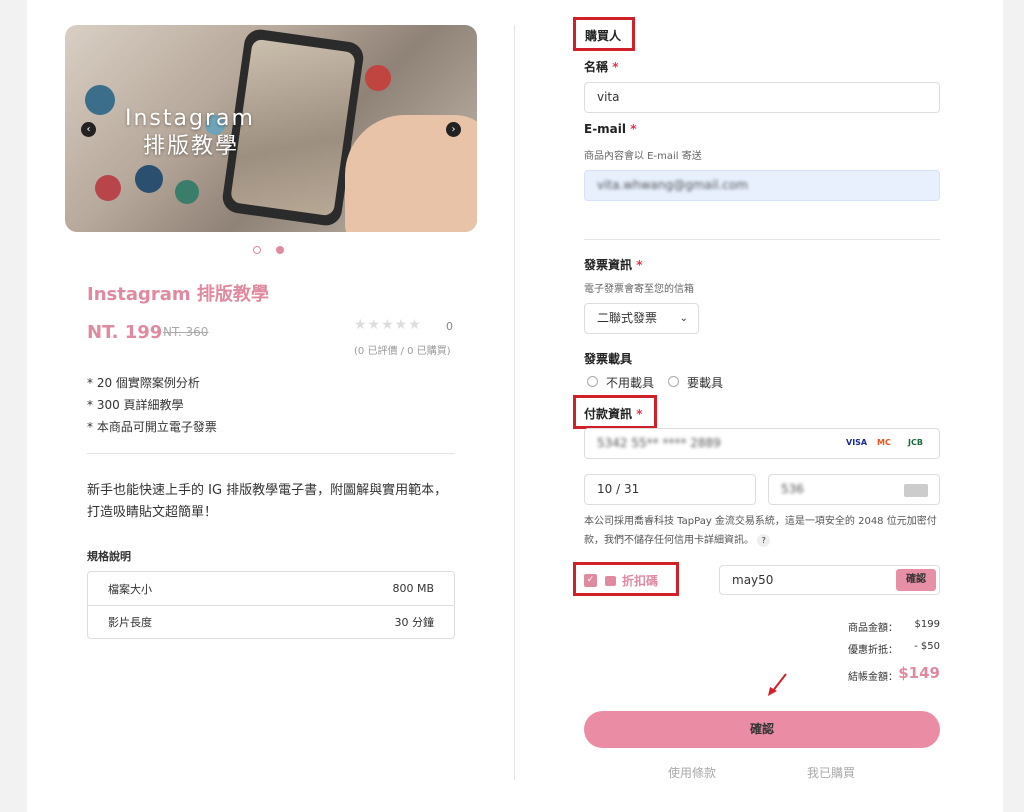  Describe the element at coordinates (831, 772) in the screenshot. I see `already-purchased-link: 我已購買` at that location.